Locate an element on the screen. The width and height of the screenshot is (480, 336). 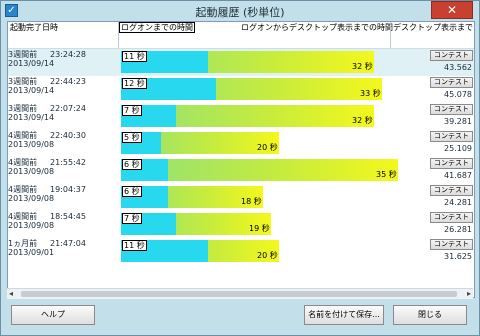
row-time-wrap: 22:40:30 is located at coordinates (65, 135).